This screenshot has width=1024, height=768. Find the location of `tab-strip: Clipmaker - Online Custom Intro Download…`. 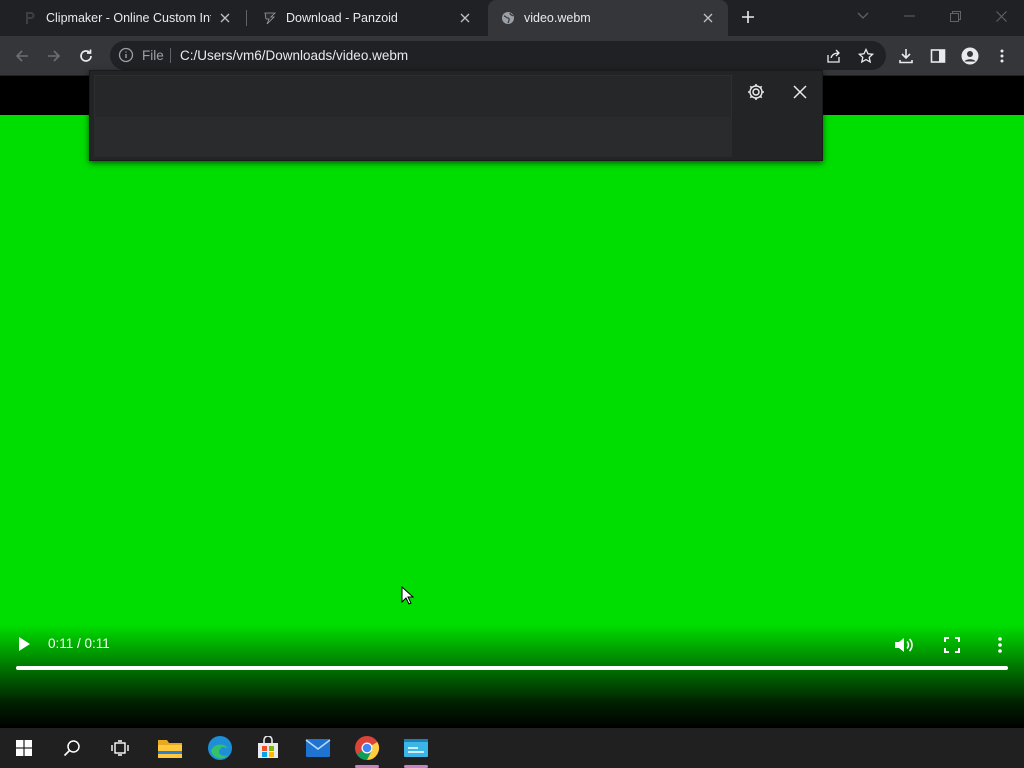

tab-strip: Clipmaker - Online Custom Intro Download… is located at coordinates (512, 18).